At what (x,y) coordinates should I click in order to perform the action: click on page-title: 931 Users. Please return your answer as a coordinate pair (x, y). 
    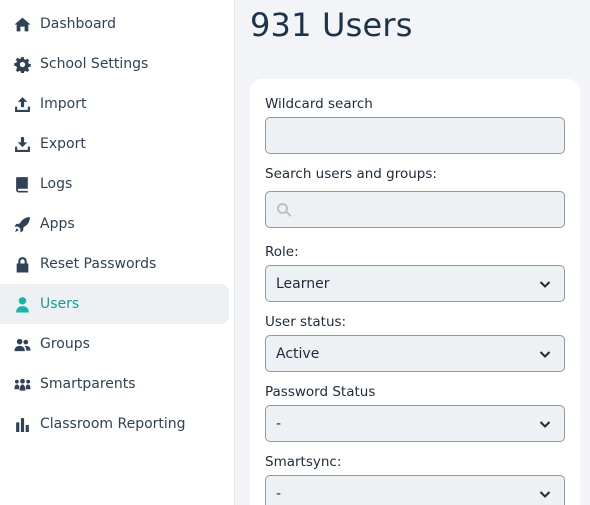
    Looking at the image, I should click on (331, 25).